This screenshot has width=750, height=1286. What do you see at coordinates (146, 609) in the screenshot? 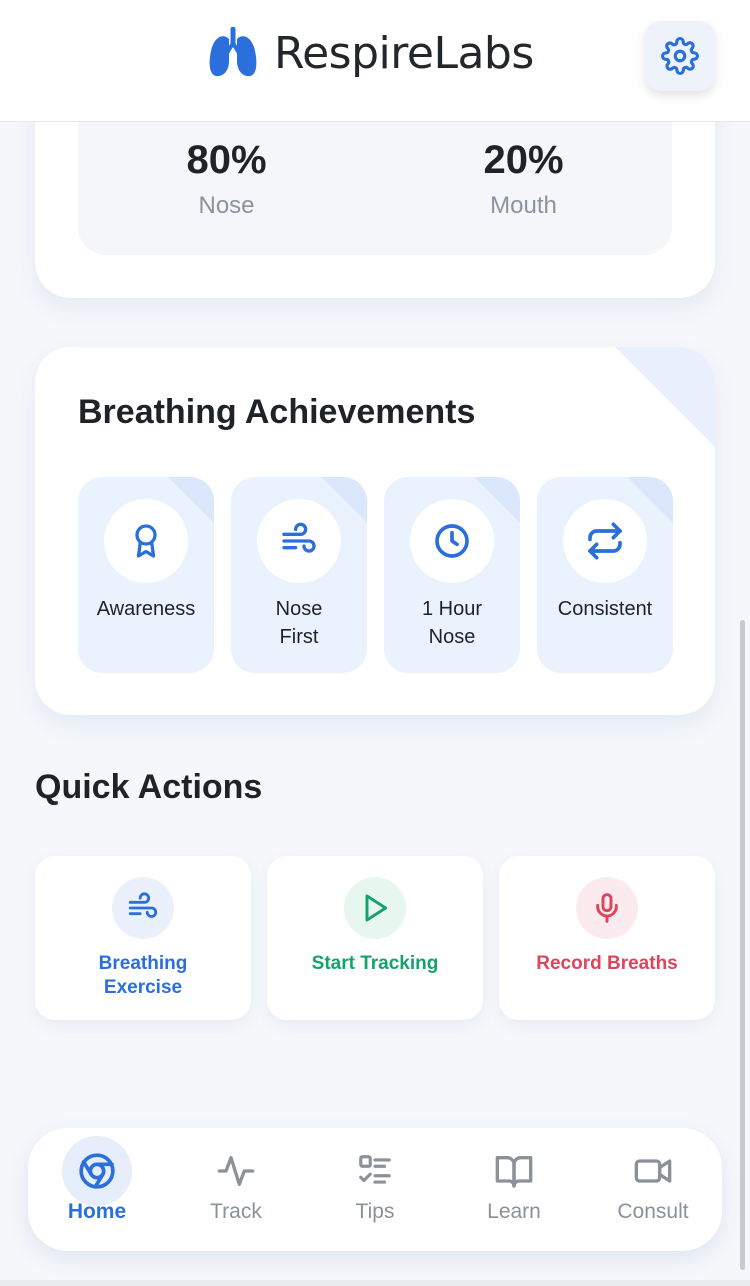
I see `badge-label: Awareness` at bounding box center [146, 609].